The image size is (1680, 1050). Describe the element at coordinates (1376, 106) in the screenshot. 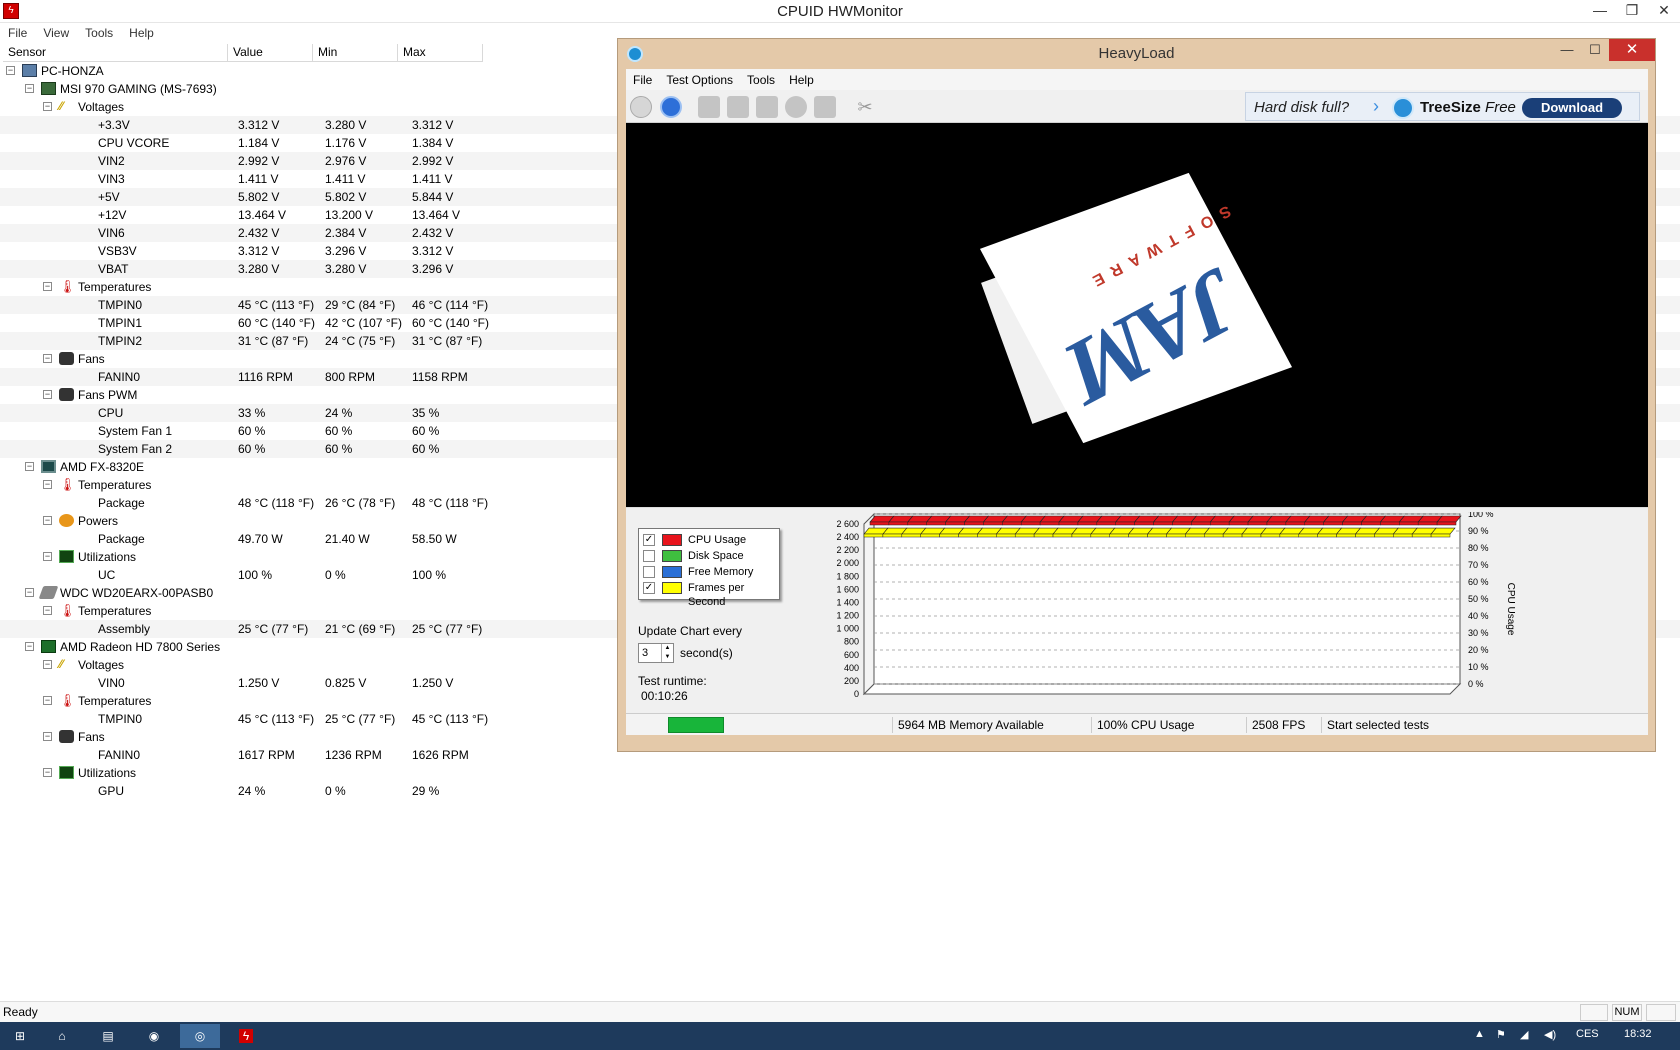

I see `chevron-right-icon: ›` at that location.